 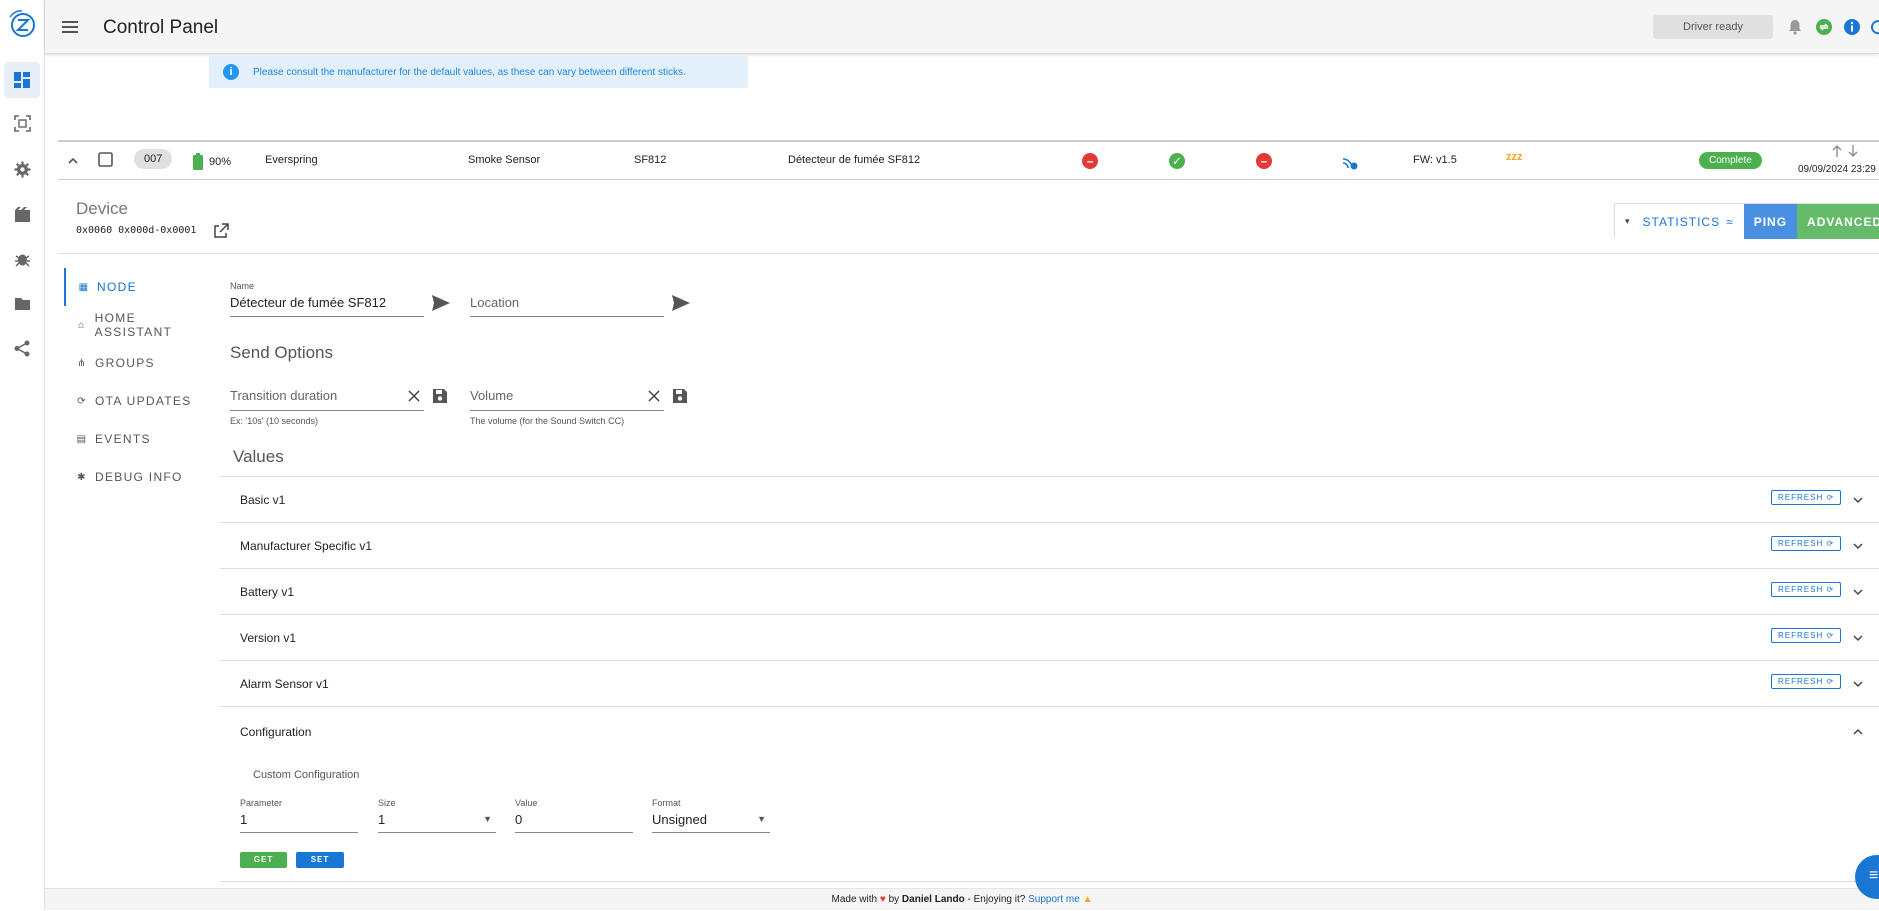 What do you see at coordinates (139, 287) in the screenshot?
I see `tab-node: ▦ NODE` at bounding box center [139, 287].